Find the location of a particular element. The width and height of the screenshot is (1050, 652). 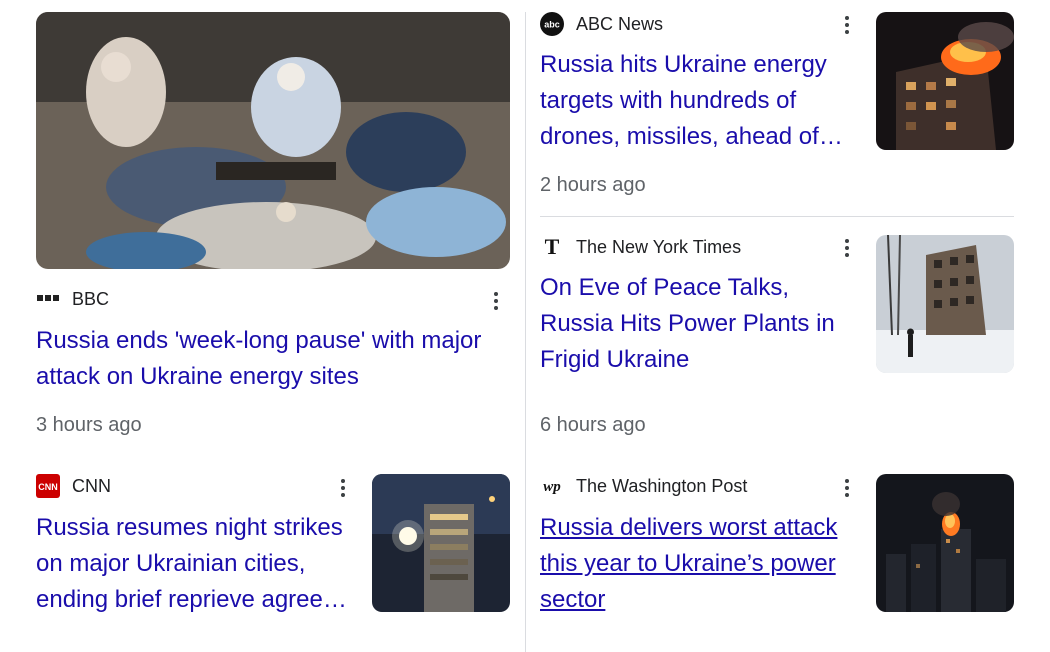

source-row: BBC is located at coordinates (72, 299).